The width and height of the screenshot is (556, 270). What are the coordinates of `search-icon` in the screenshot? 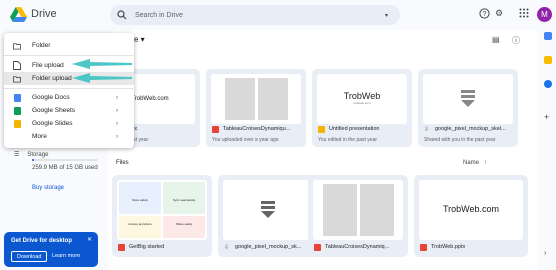 It's located at (122, 15).